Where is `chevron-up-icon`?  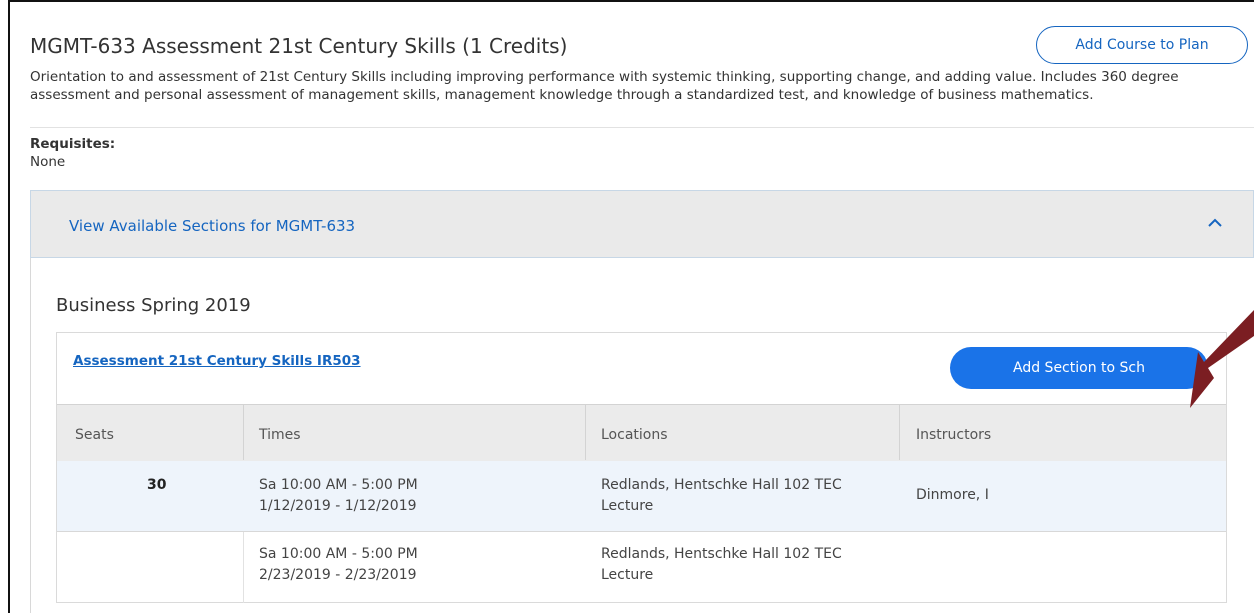
chevron-up-icon is located at coordinates (1215, 223).